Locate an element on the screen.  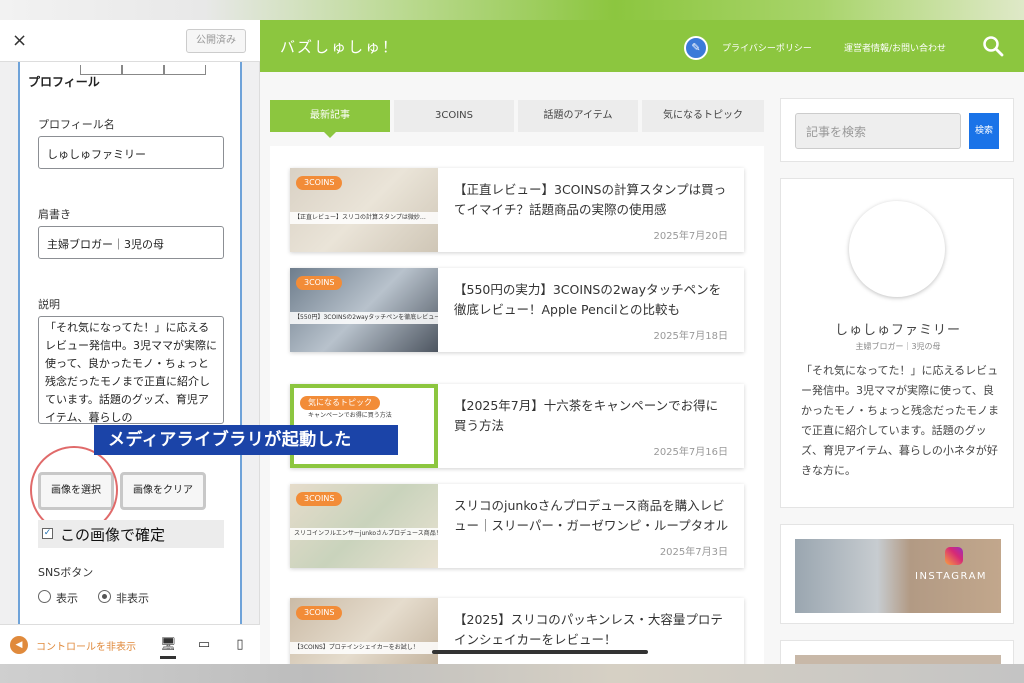
section-tab-stubs is located at coordinates (143, 68).